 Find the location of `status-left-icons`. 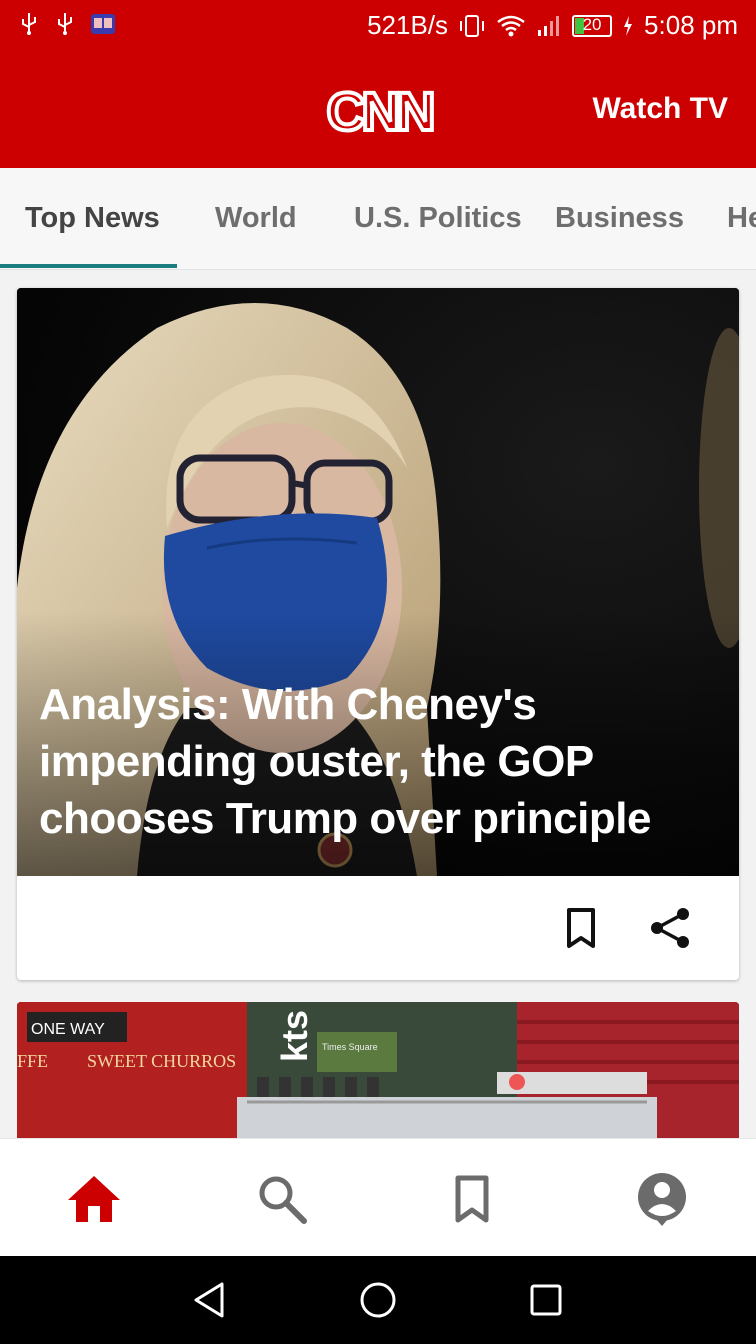

status-left-icons is located at coordinates (67, 24).